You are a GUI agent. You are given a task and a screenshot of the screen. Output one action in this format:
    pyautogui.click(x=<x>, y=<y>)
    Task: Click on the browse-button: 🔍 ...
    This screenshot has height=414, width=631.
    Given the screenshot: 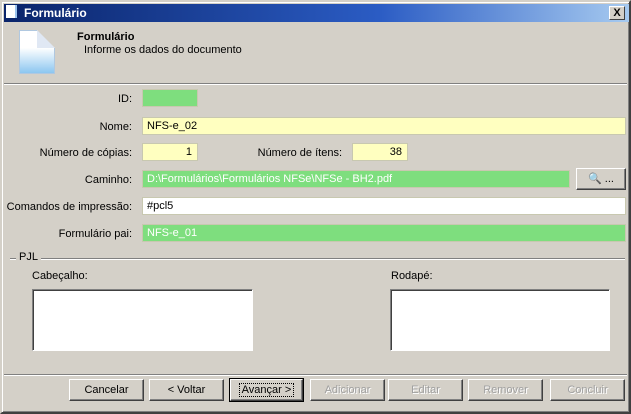 What is the action you would take?
    pyautogui.click(x=601, y=179)
    